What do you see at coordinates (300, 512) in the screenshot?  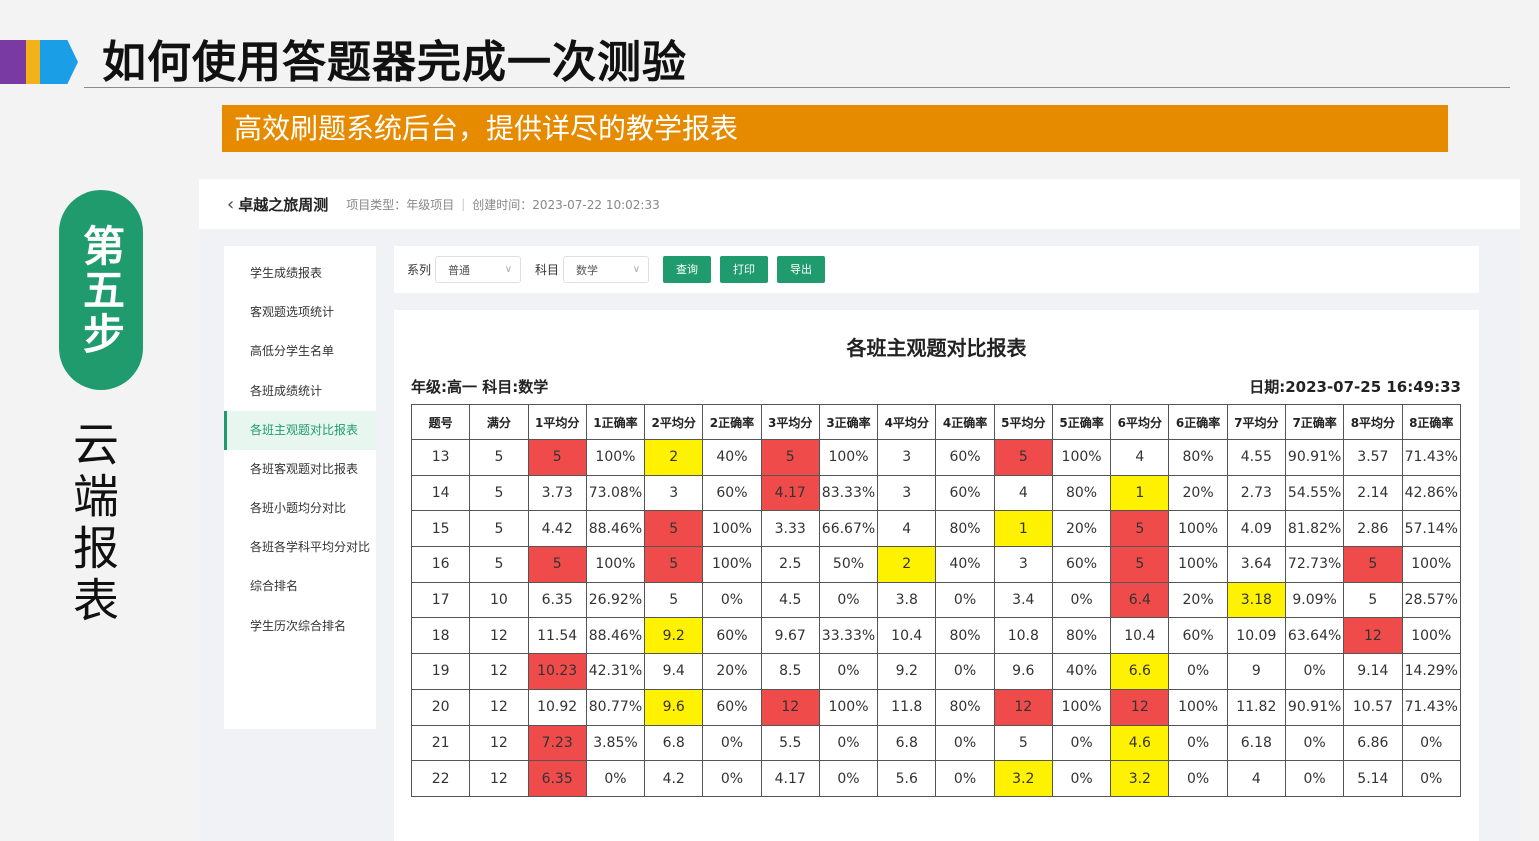 I see `nav-item-question-avg-compare: 各班小题均分对比` at bounding box center [300, 512].